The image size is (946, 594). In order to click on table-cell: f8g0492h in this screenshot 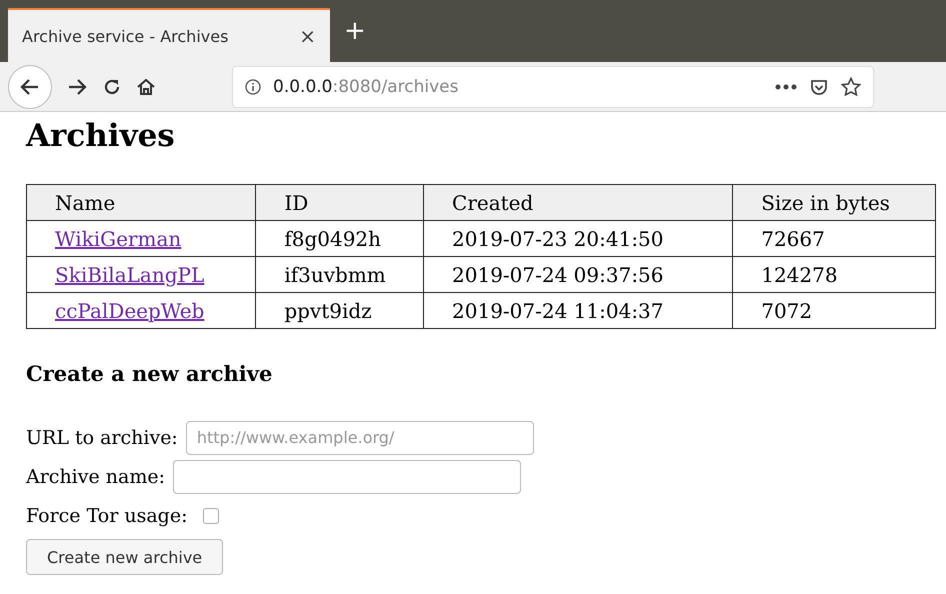, I will do `click(340, 238)`.